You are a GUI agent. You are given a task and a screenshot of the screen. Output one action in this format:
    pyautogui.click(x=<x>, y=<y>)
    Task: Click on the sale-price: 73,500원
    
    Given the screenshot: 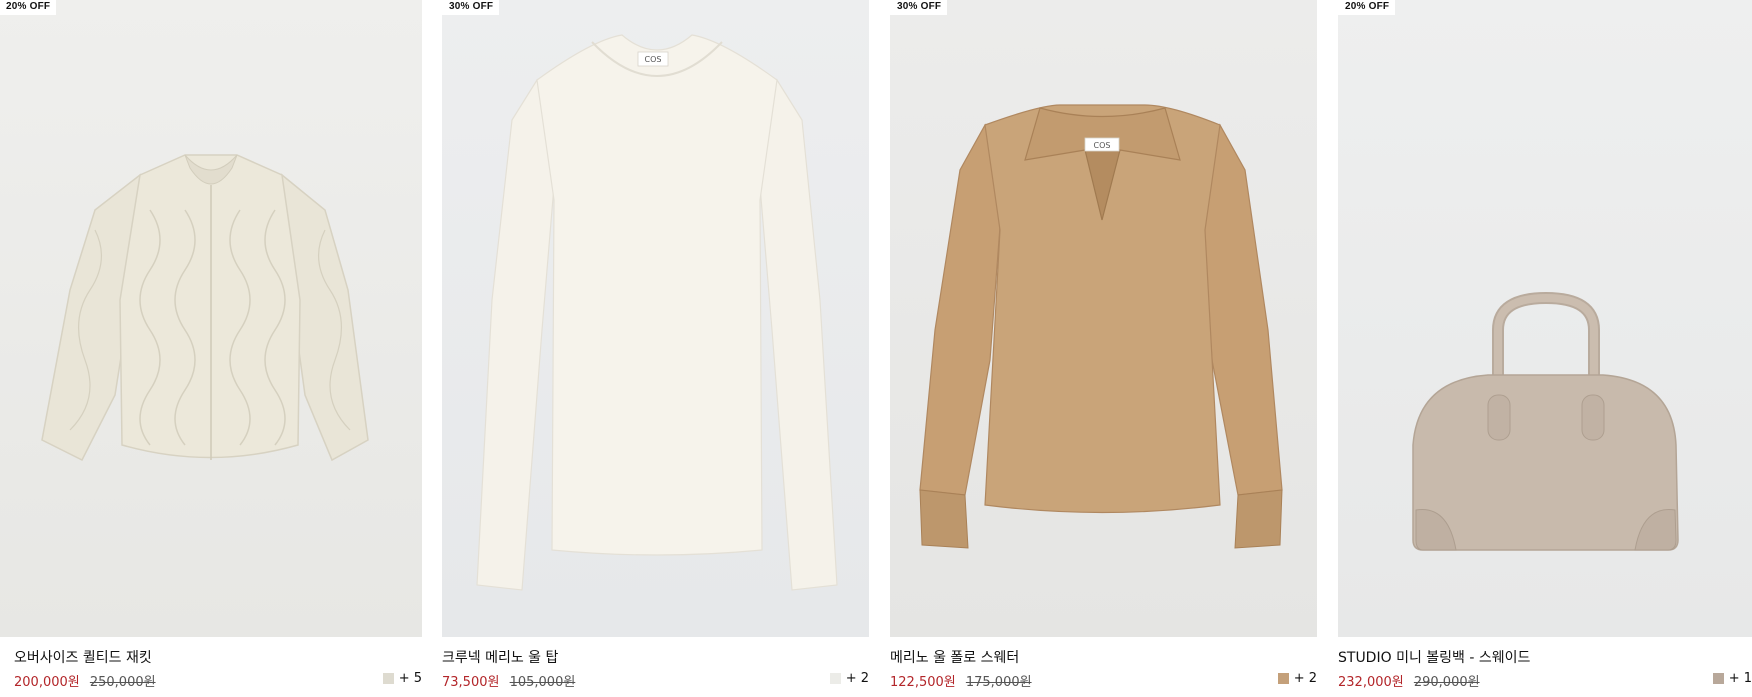 What is the action you would take?
    pyautogui.click(x=471, y=682)
    